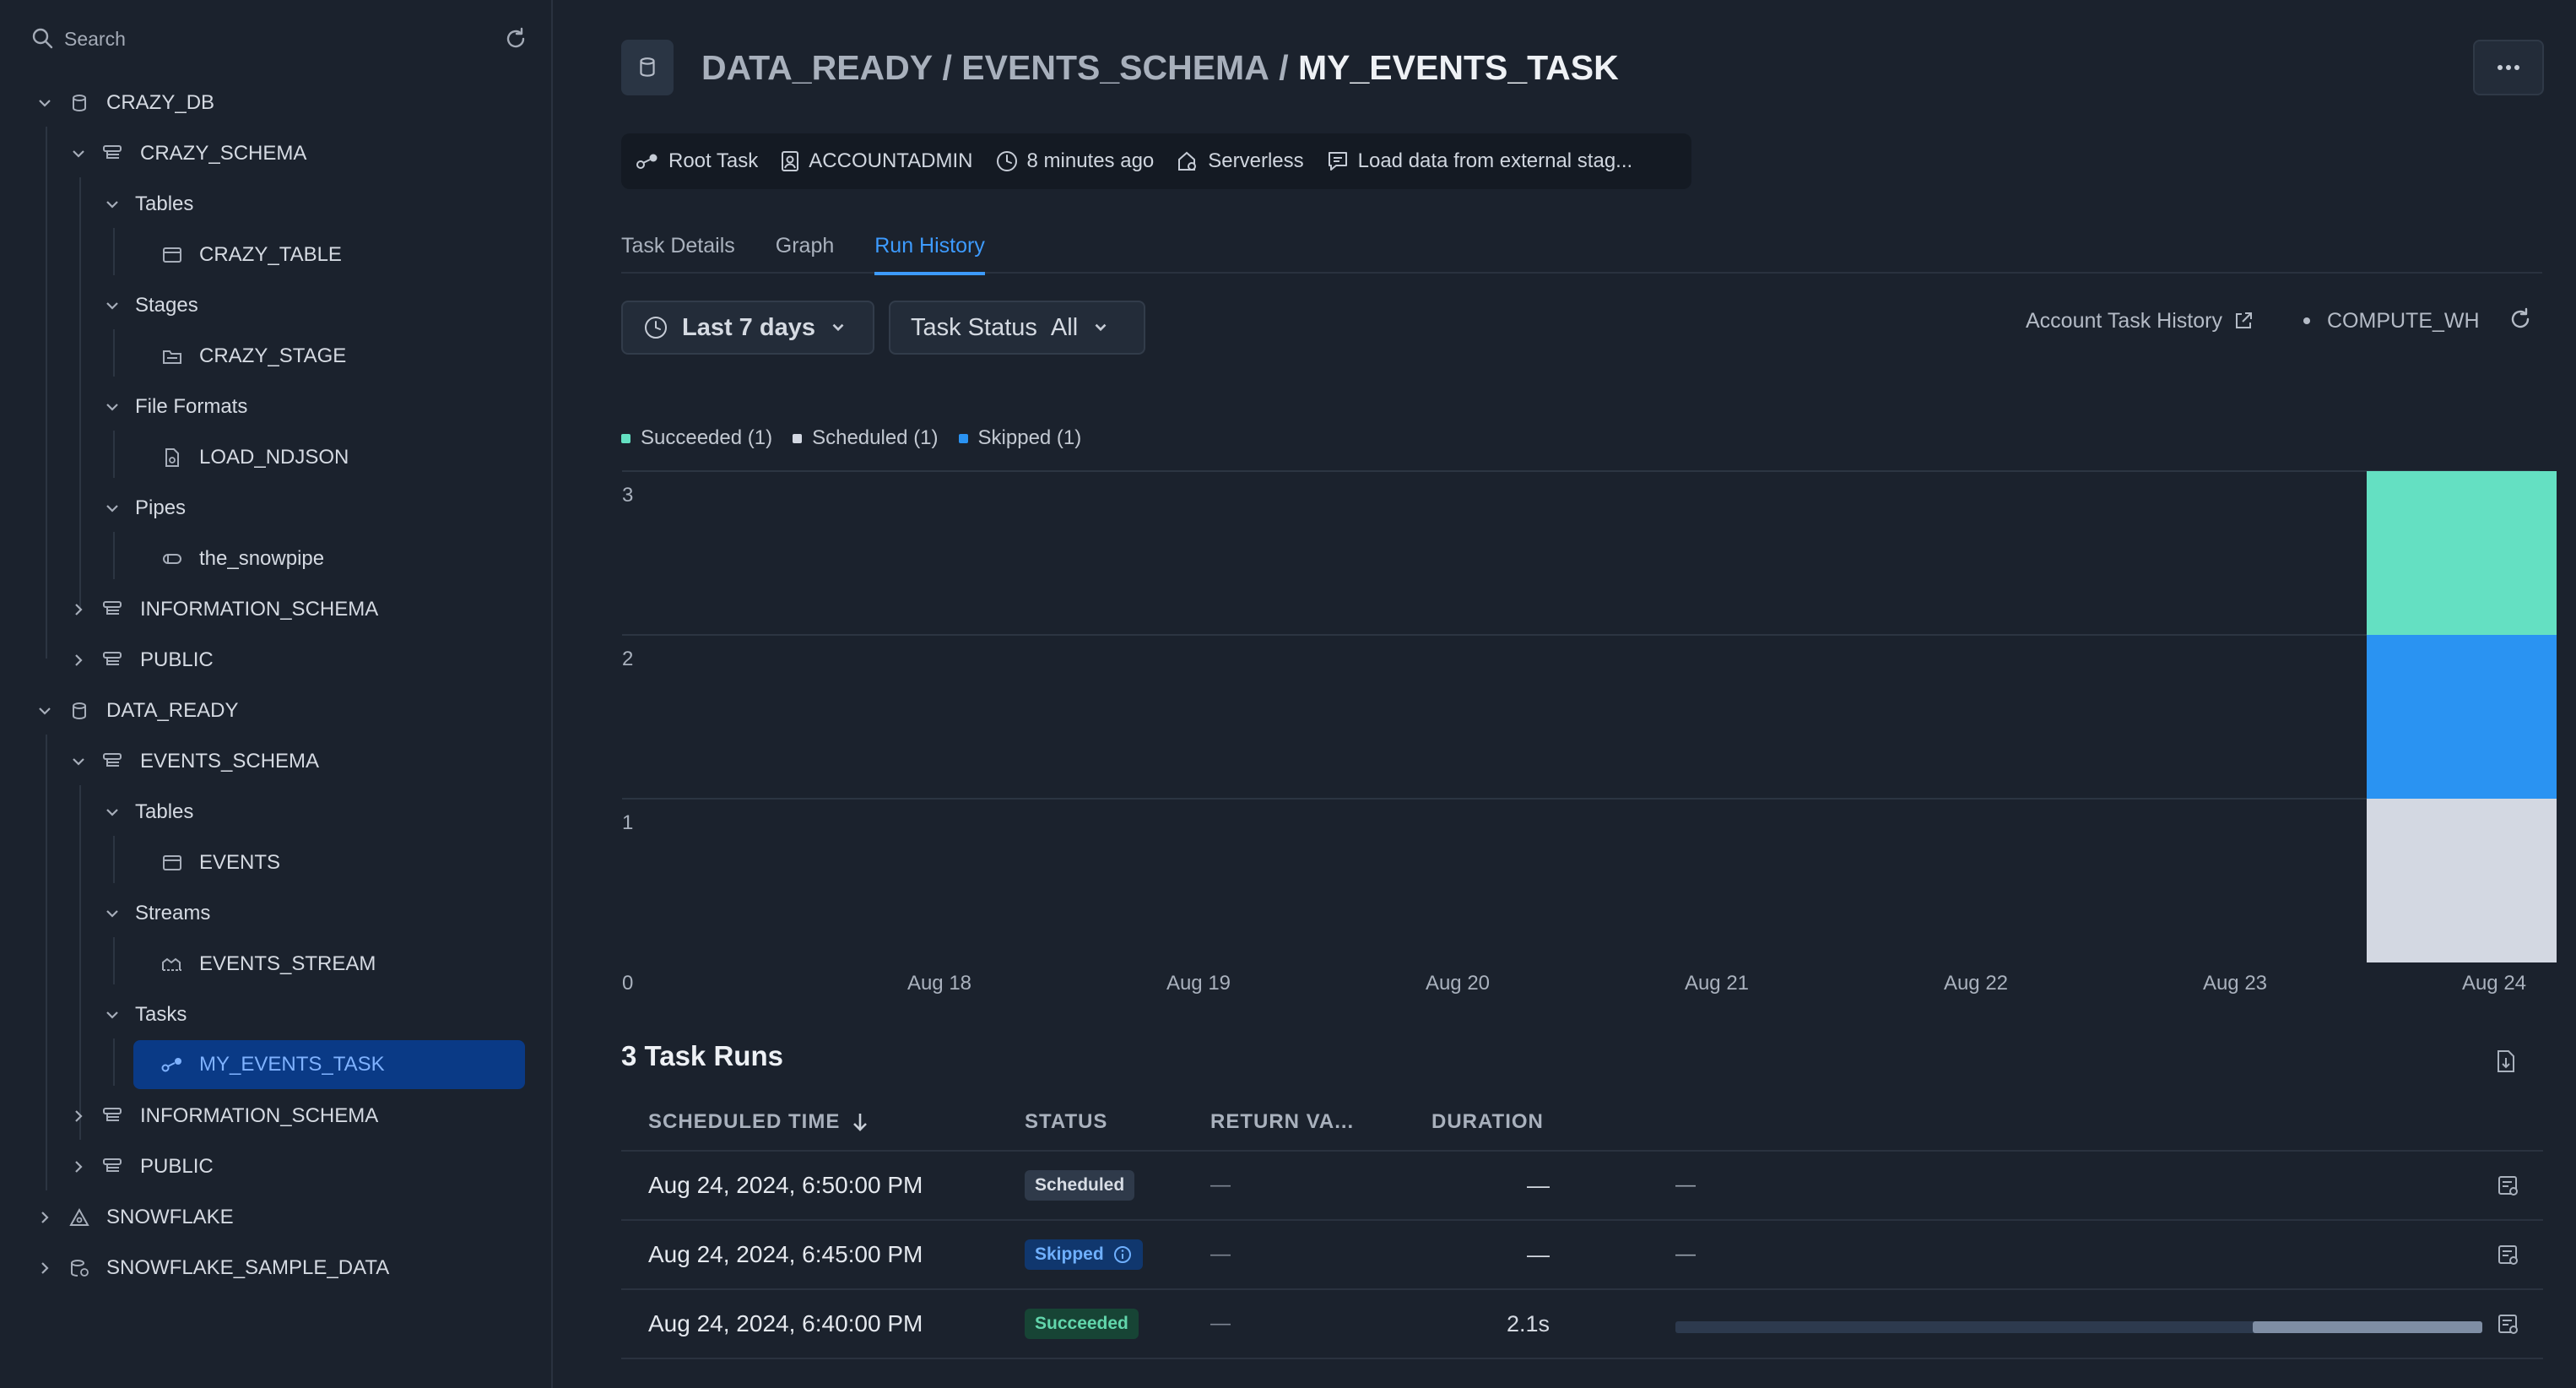  Describe the element at coordinates (696, 438) in the screenshot. I see `legend-item-succeeded: Succeeded (1)` at that location.